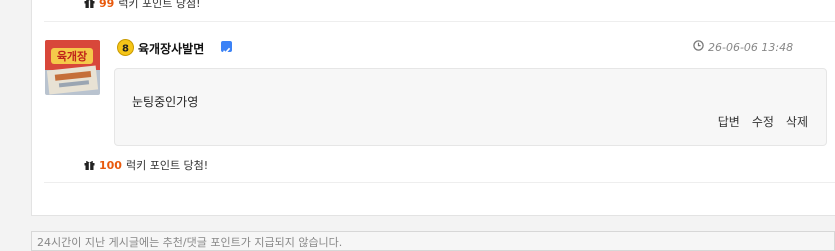  Describe the element at coordinates (729, 121) in the screenshot. I see `reply-button: 답변` at that location.